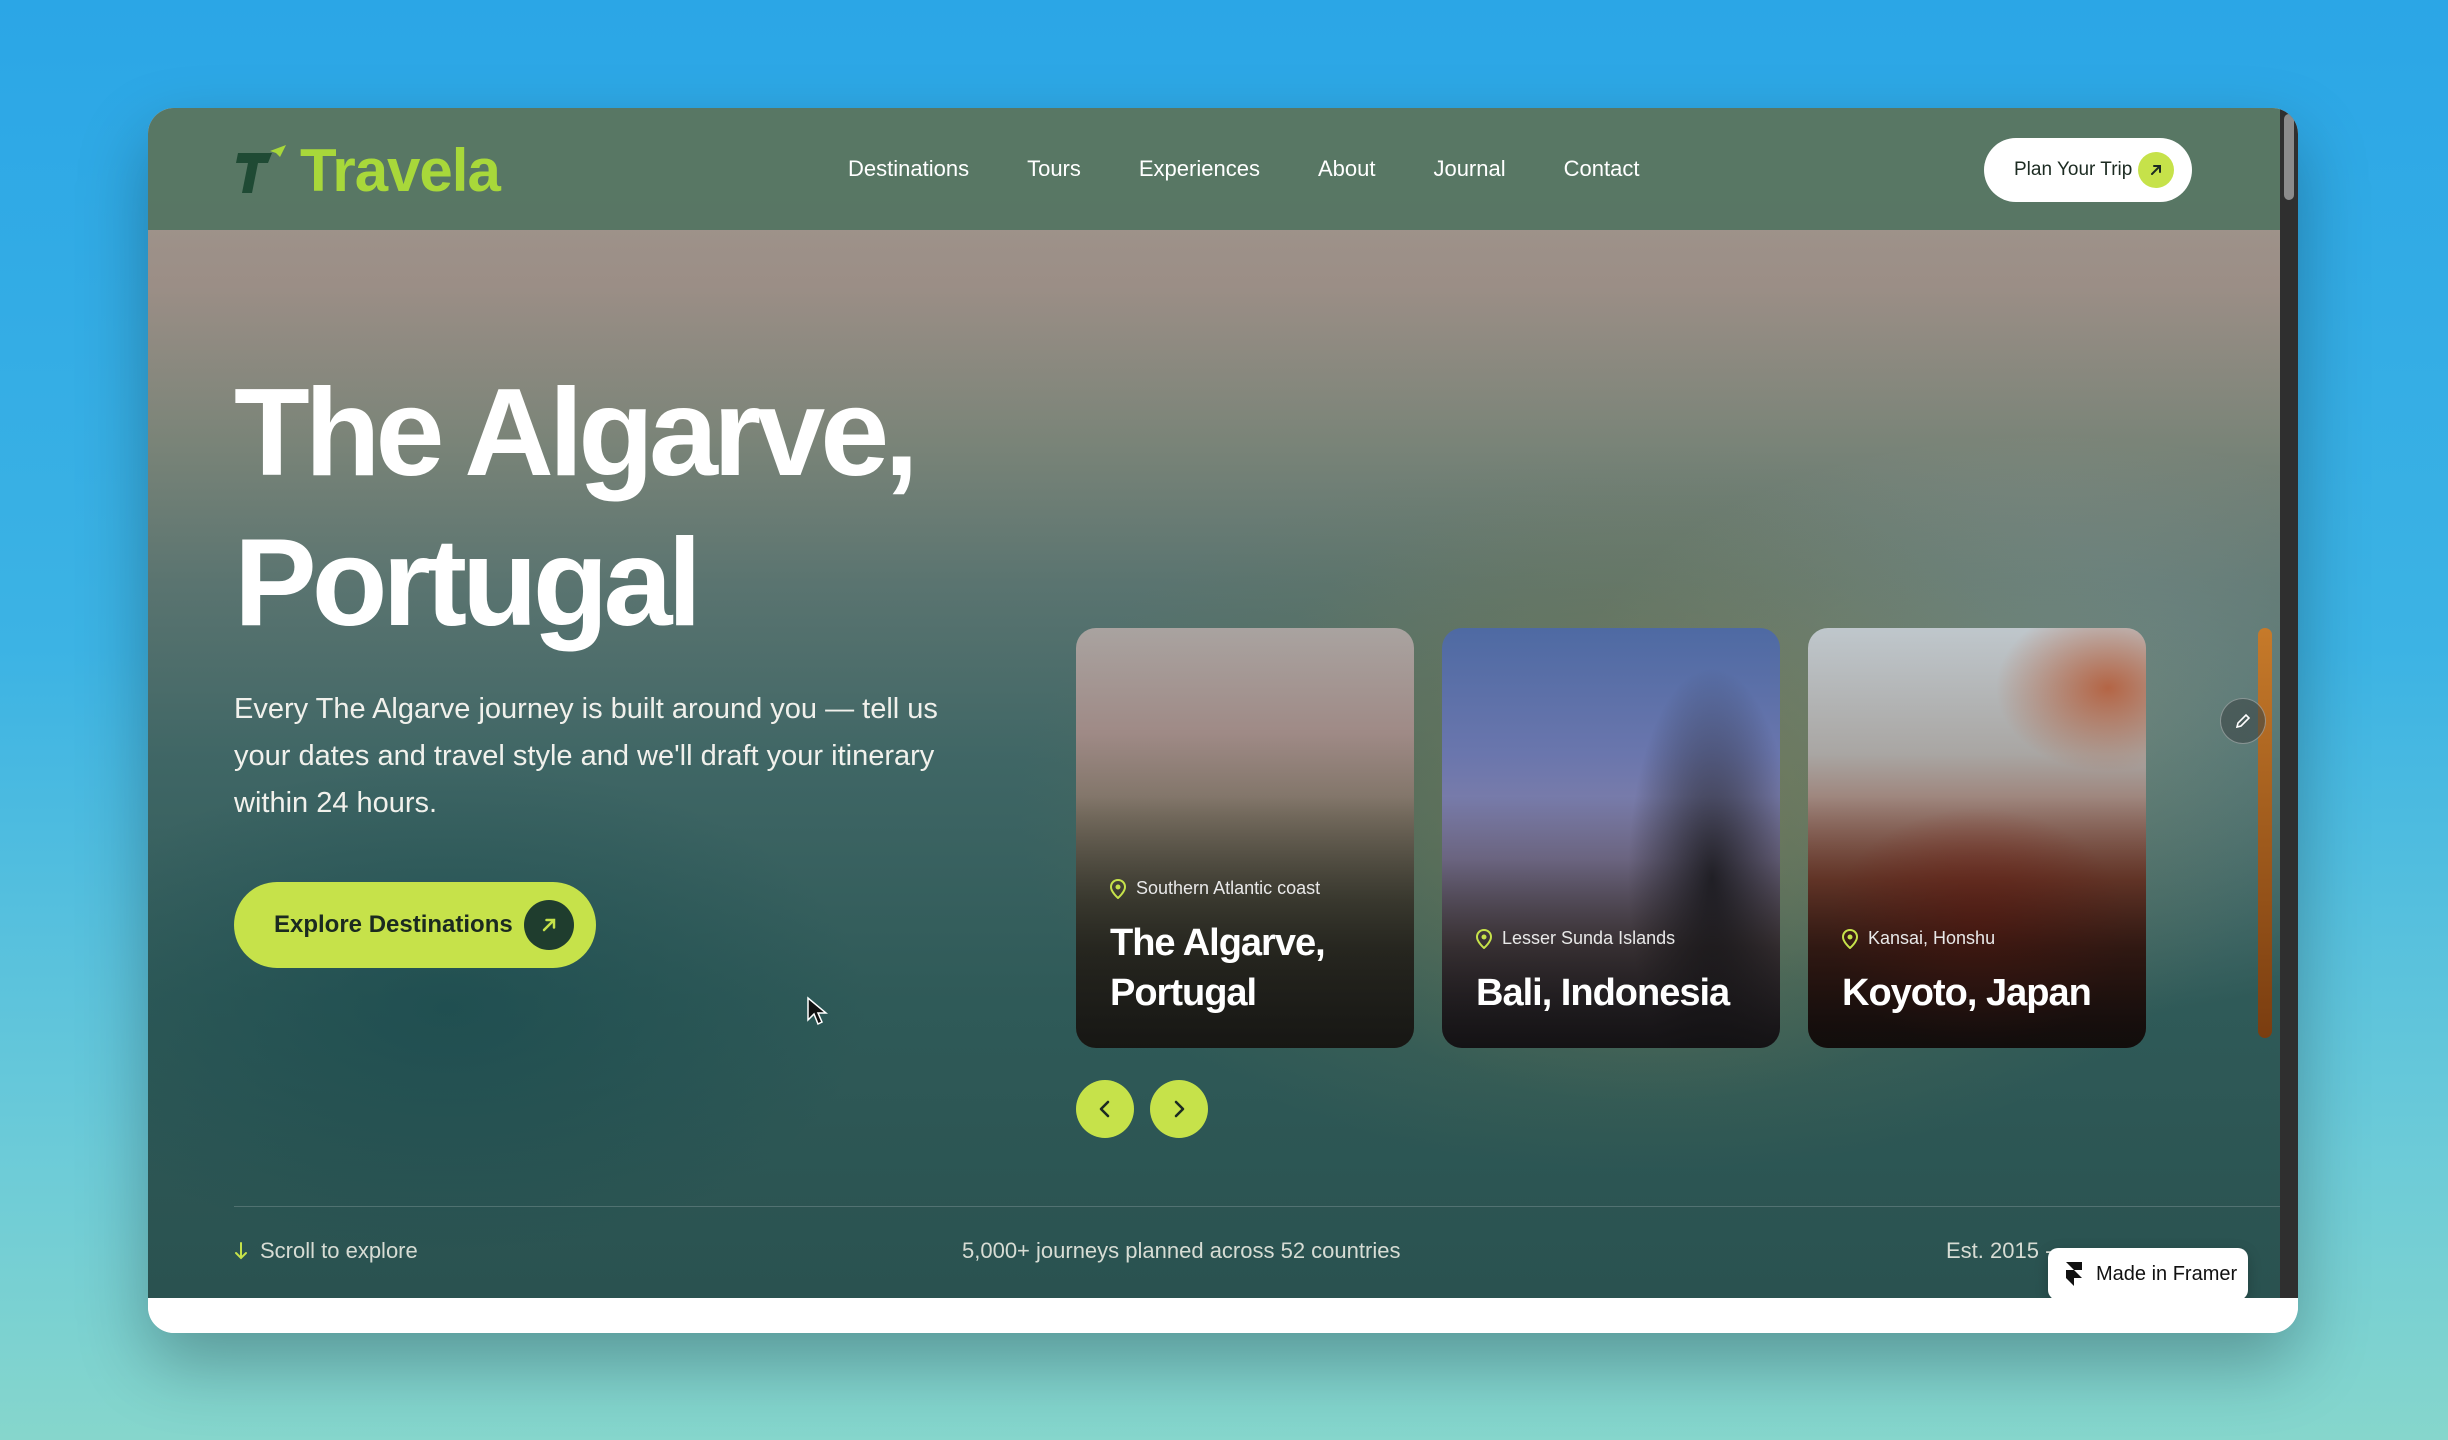  What do you see at coordinates (1611, 838) in the screenshot?
I see `destination-card-bali: Lesser Sunda Islands Bali, Indonesia` at bounding box center [1611, 838].